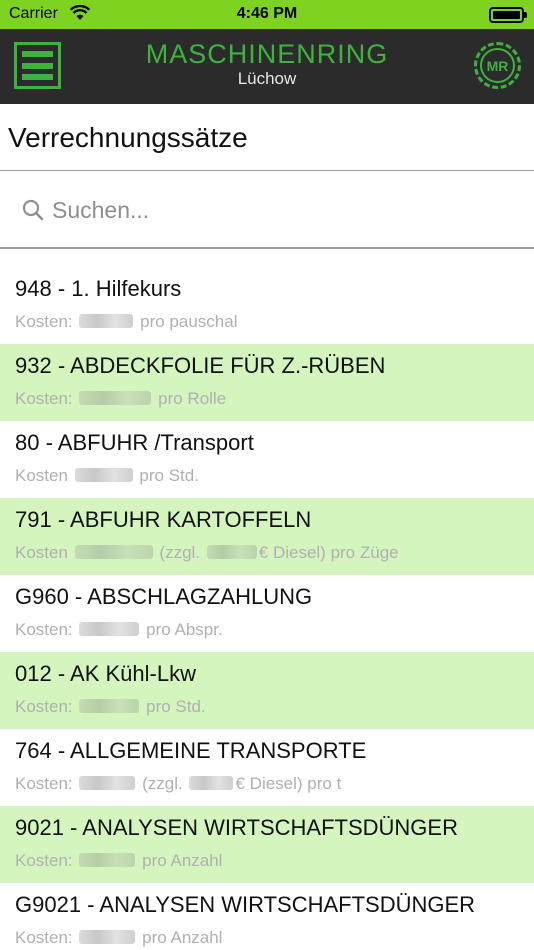 The width and height of the screenshot is (534, 950). What do you see at coordinates (200, 365) in the screenshot?
I see `item-title: 932 - ABDECKFOLIE FÜR Z.-RÜBEN` at bounding box center [200, 365].